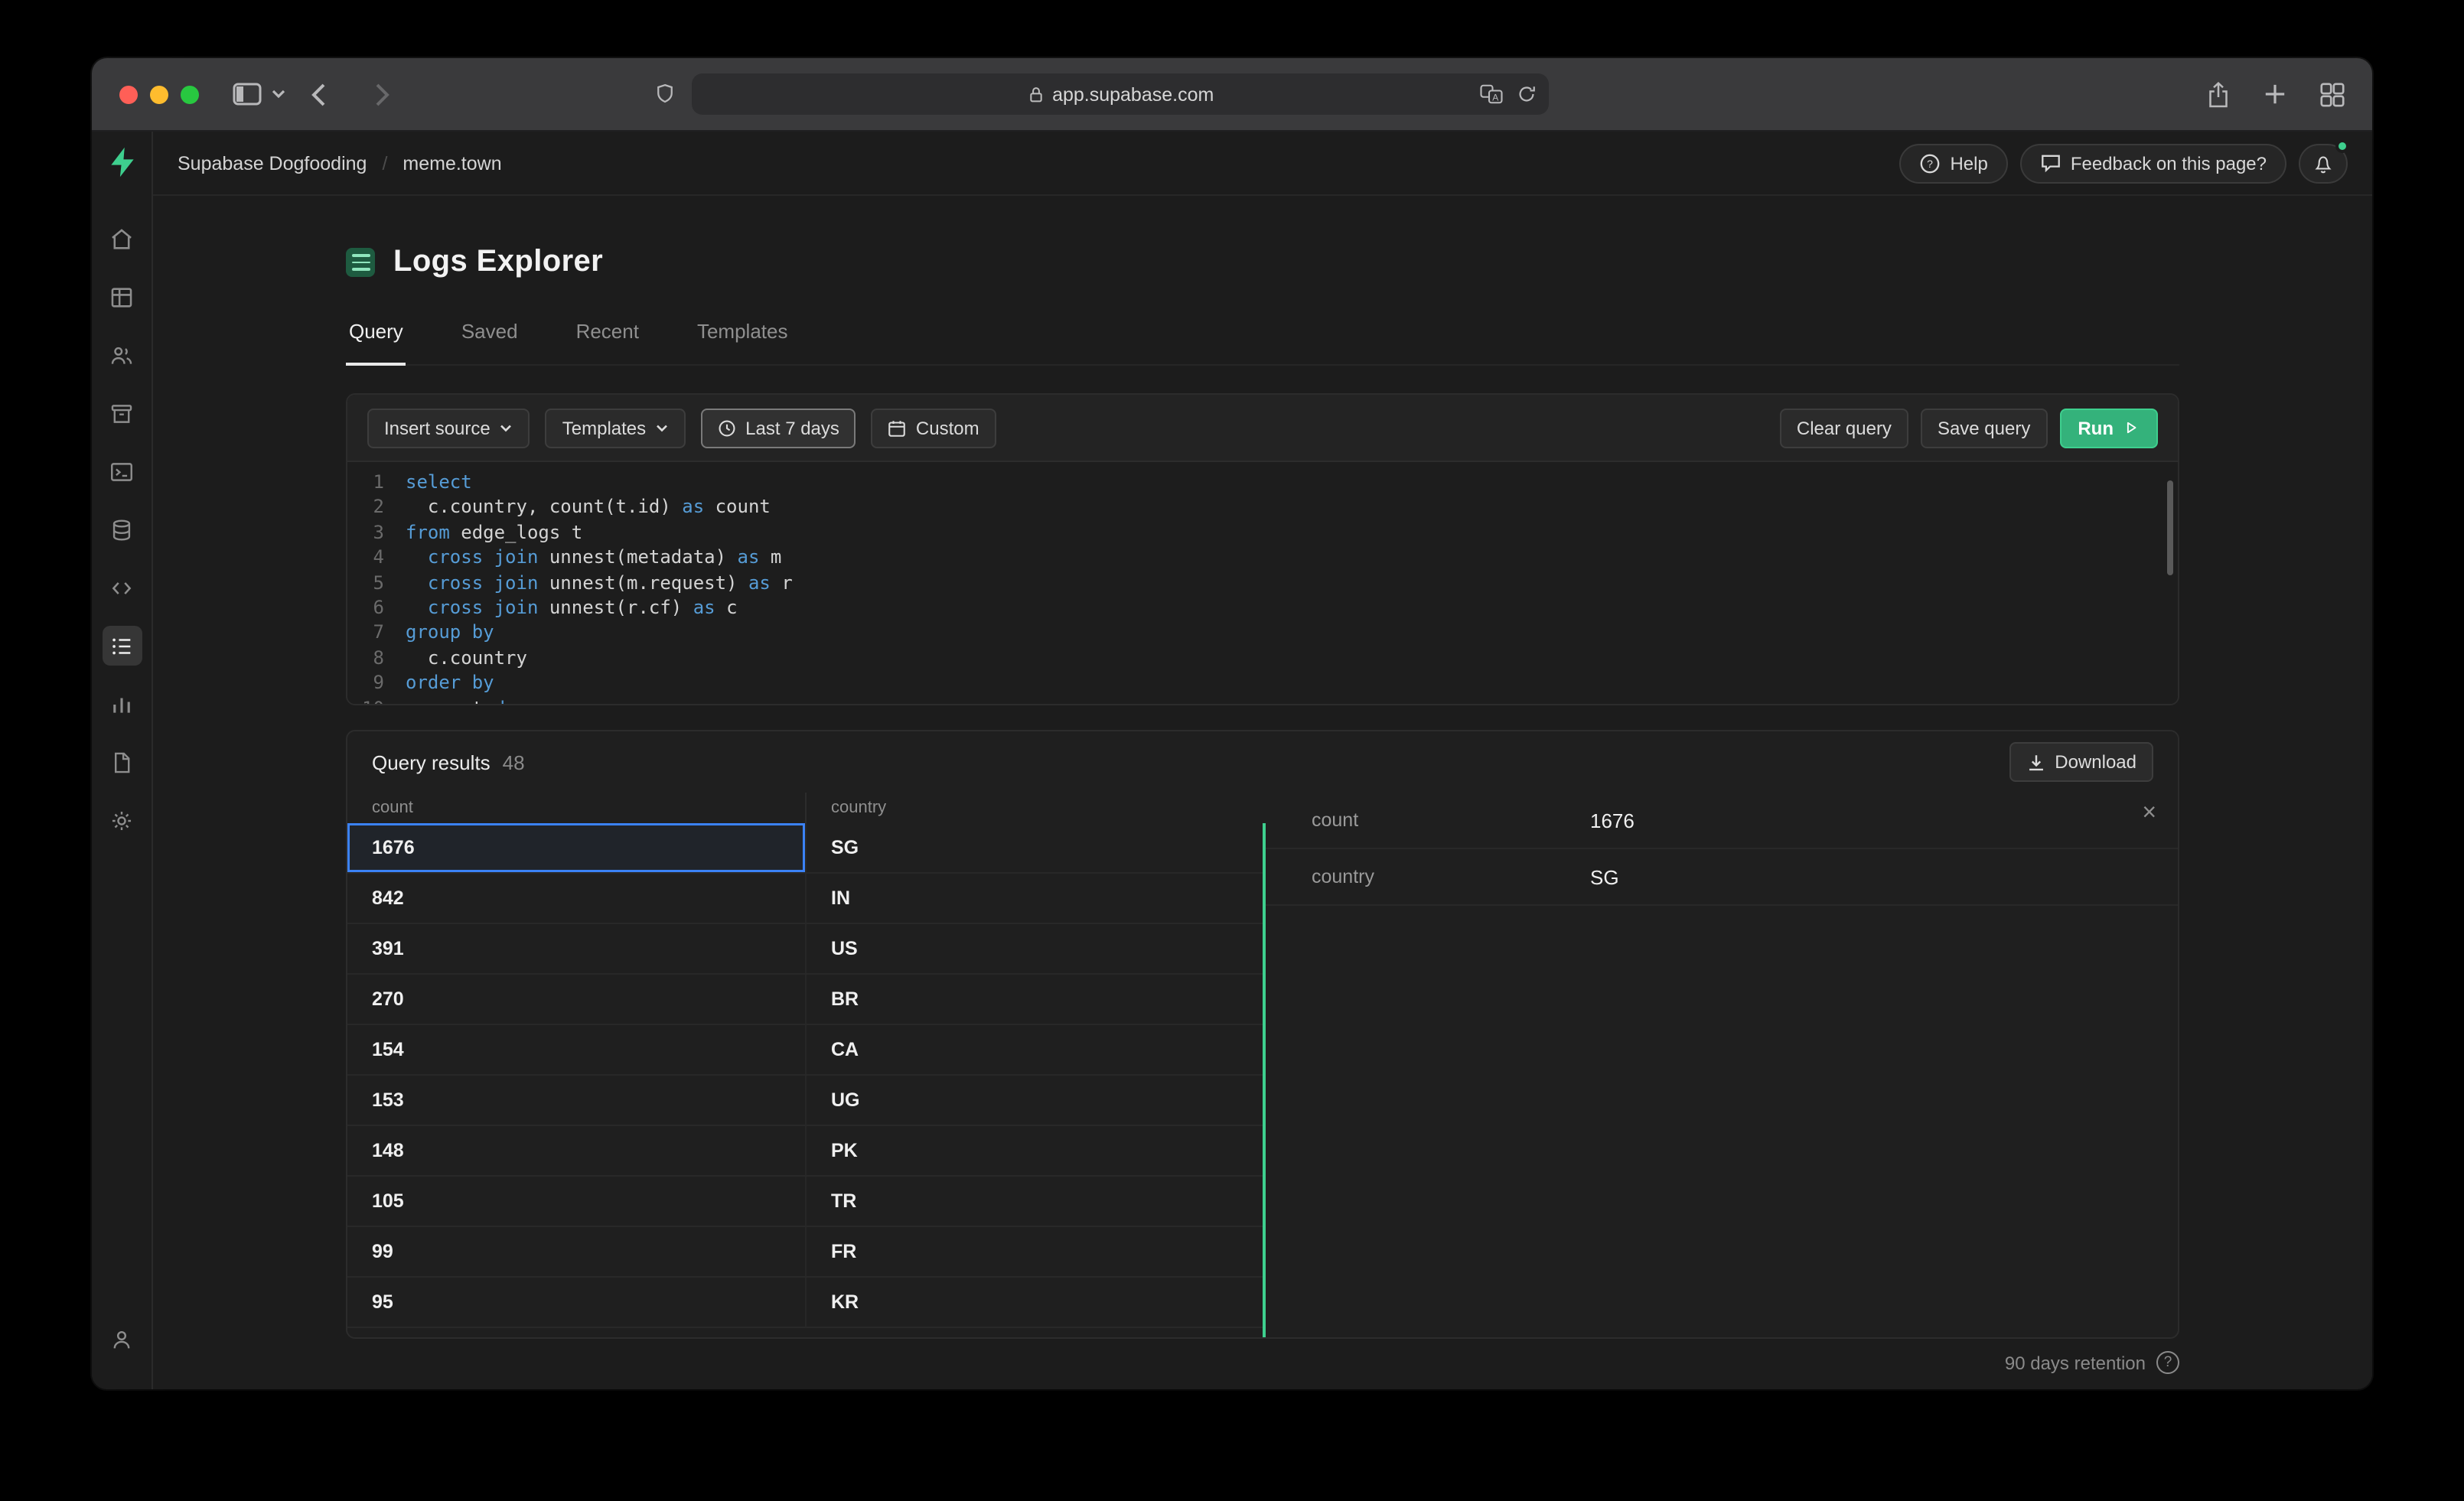 The height and width of the screenshot is (1501, 2464). I want to click on save-query-button: Save query, so click(1984, 428).